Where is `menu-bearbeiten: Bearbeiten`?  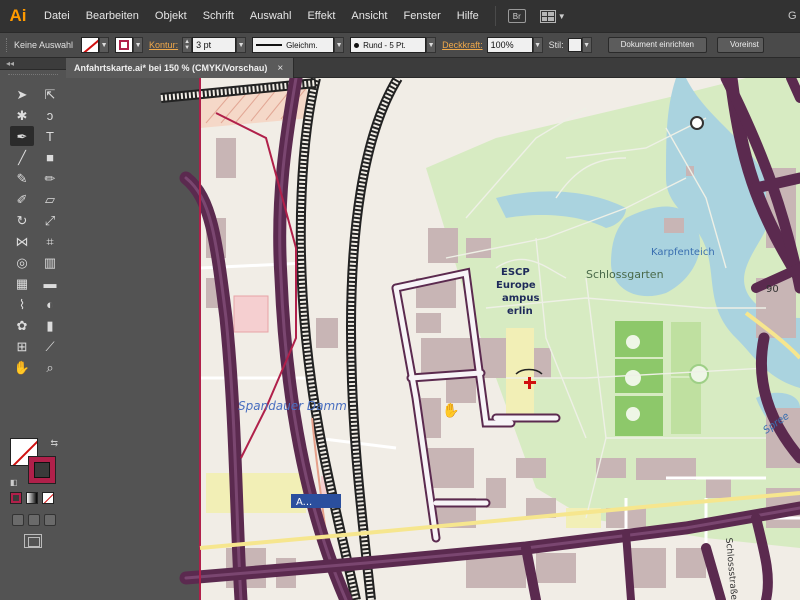 menu-bearbeiten: Bearbeiten is located at coordinates (112, 16).